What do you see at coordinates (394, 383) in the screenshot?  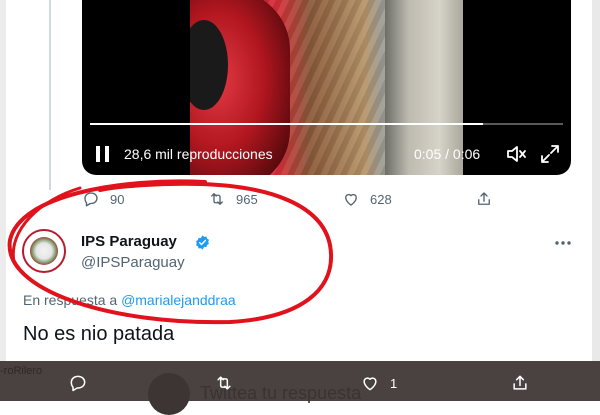 I see `bar-like-count: 1` at bounding box center [394, 383].